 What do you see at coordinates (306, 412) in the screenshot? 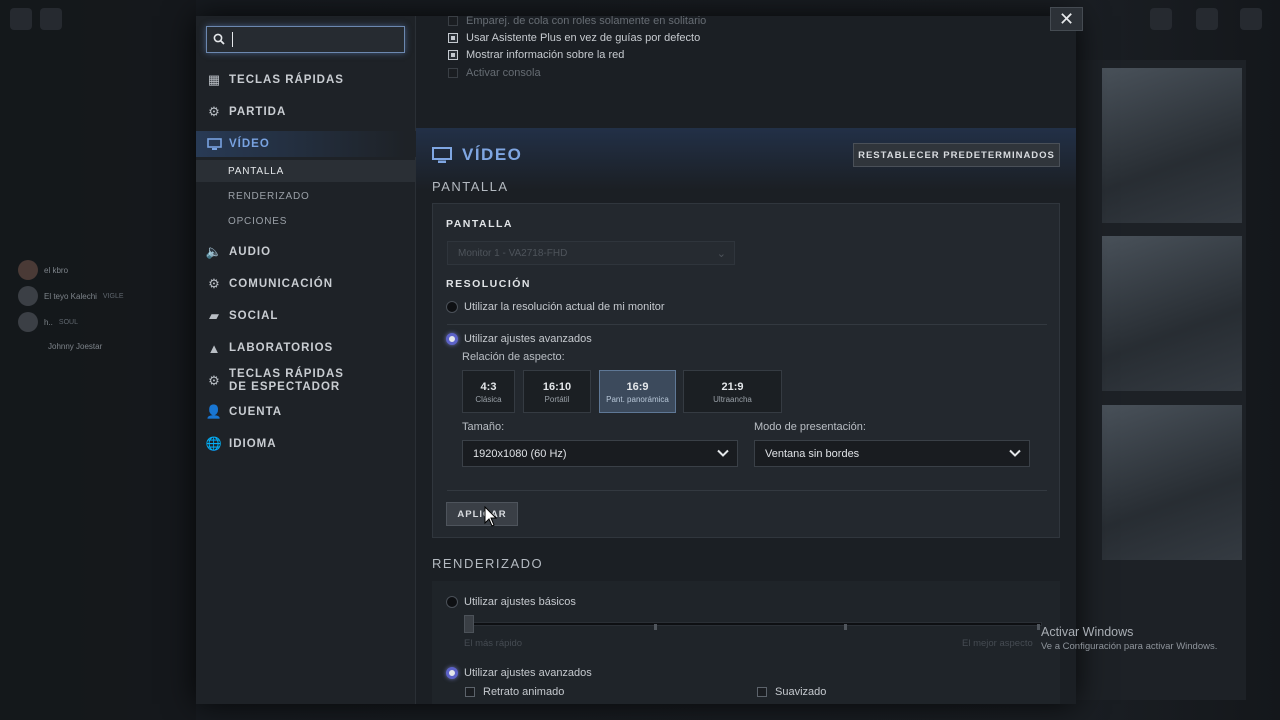
I see `sidebar-item-cuenta: 👤 CUENTA` at bounding box center [306, 412].